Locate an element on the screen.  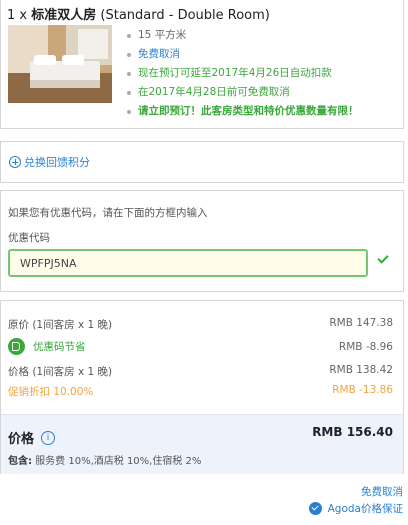
tax-line: 包含: 服务费 10%,酒店税 10%,住宿税 2% is located at coordinates (104, 459).